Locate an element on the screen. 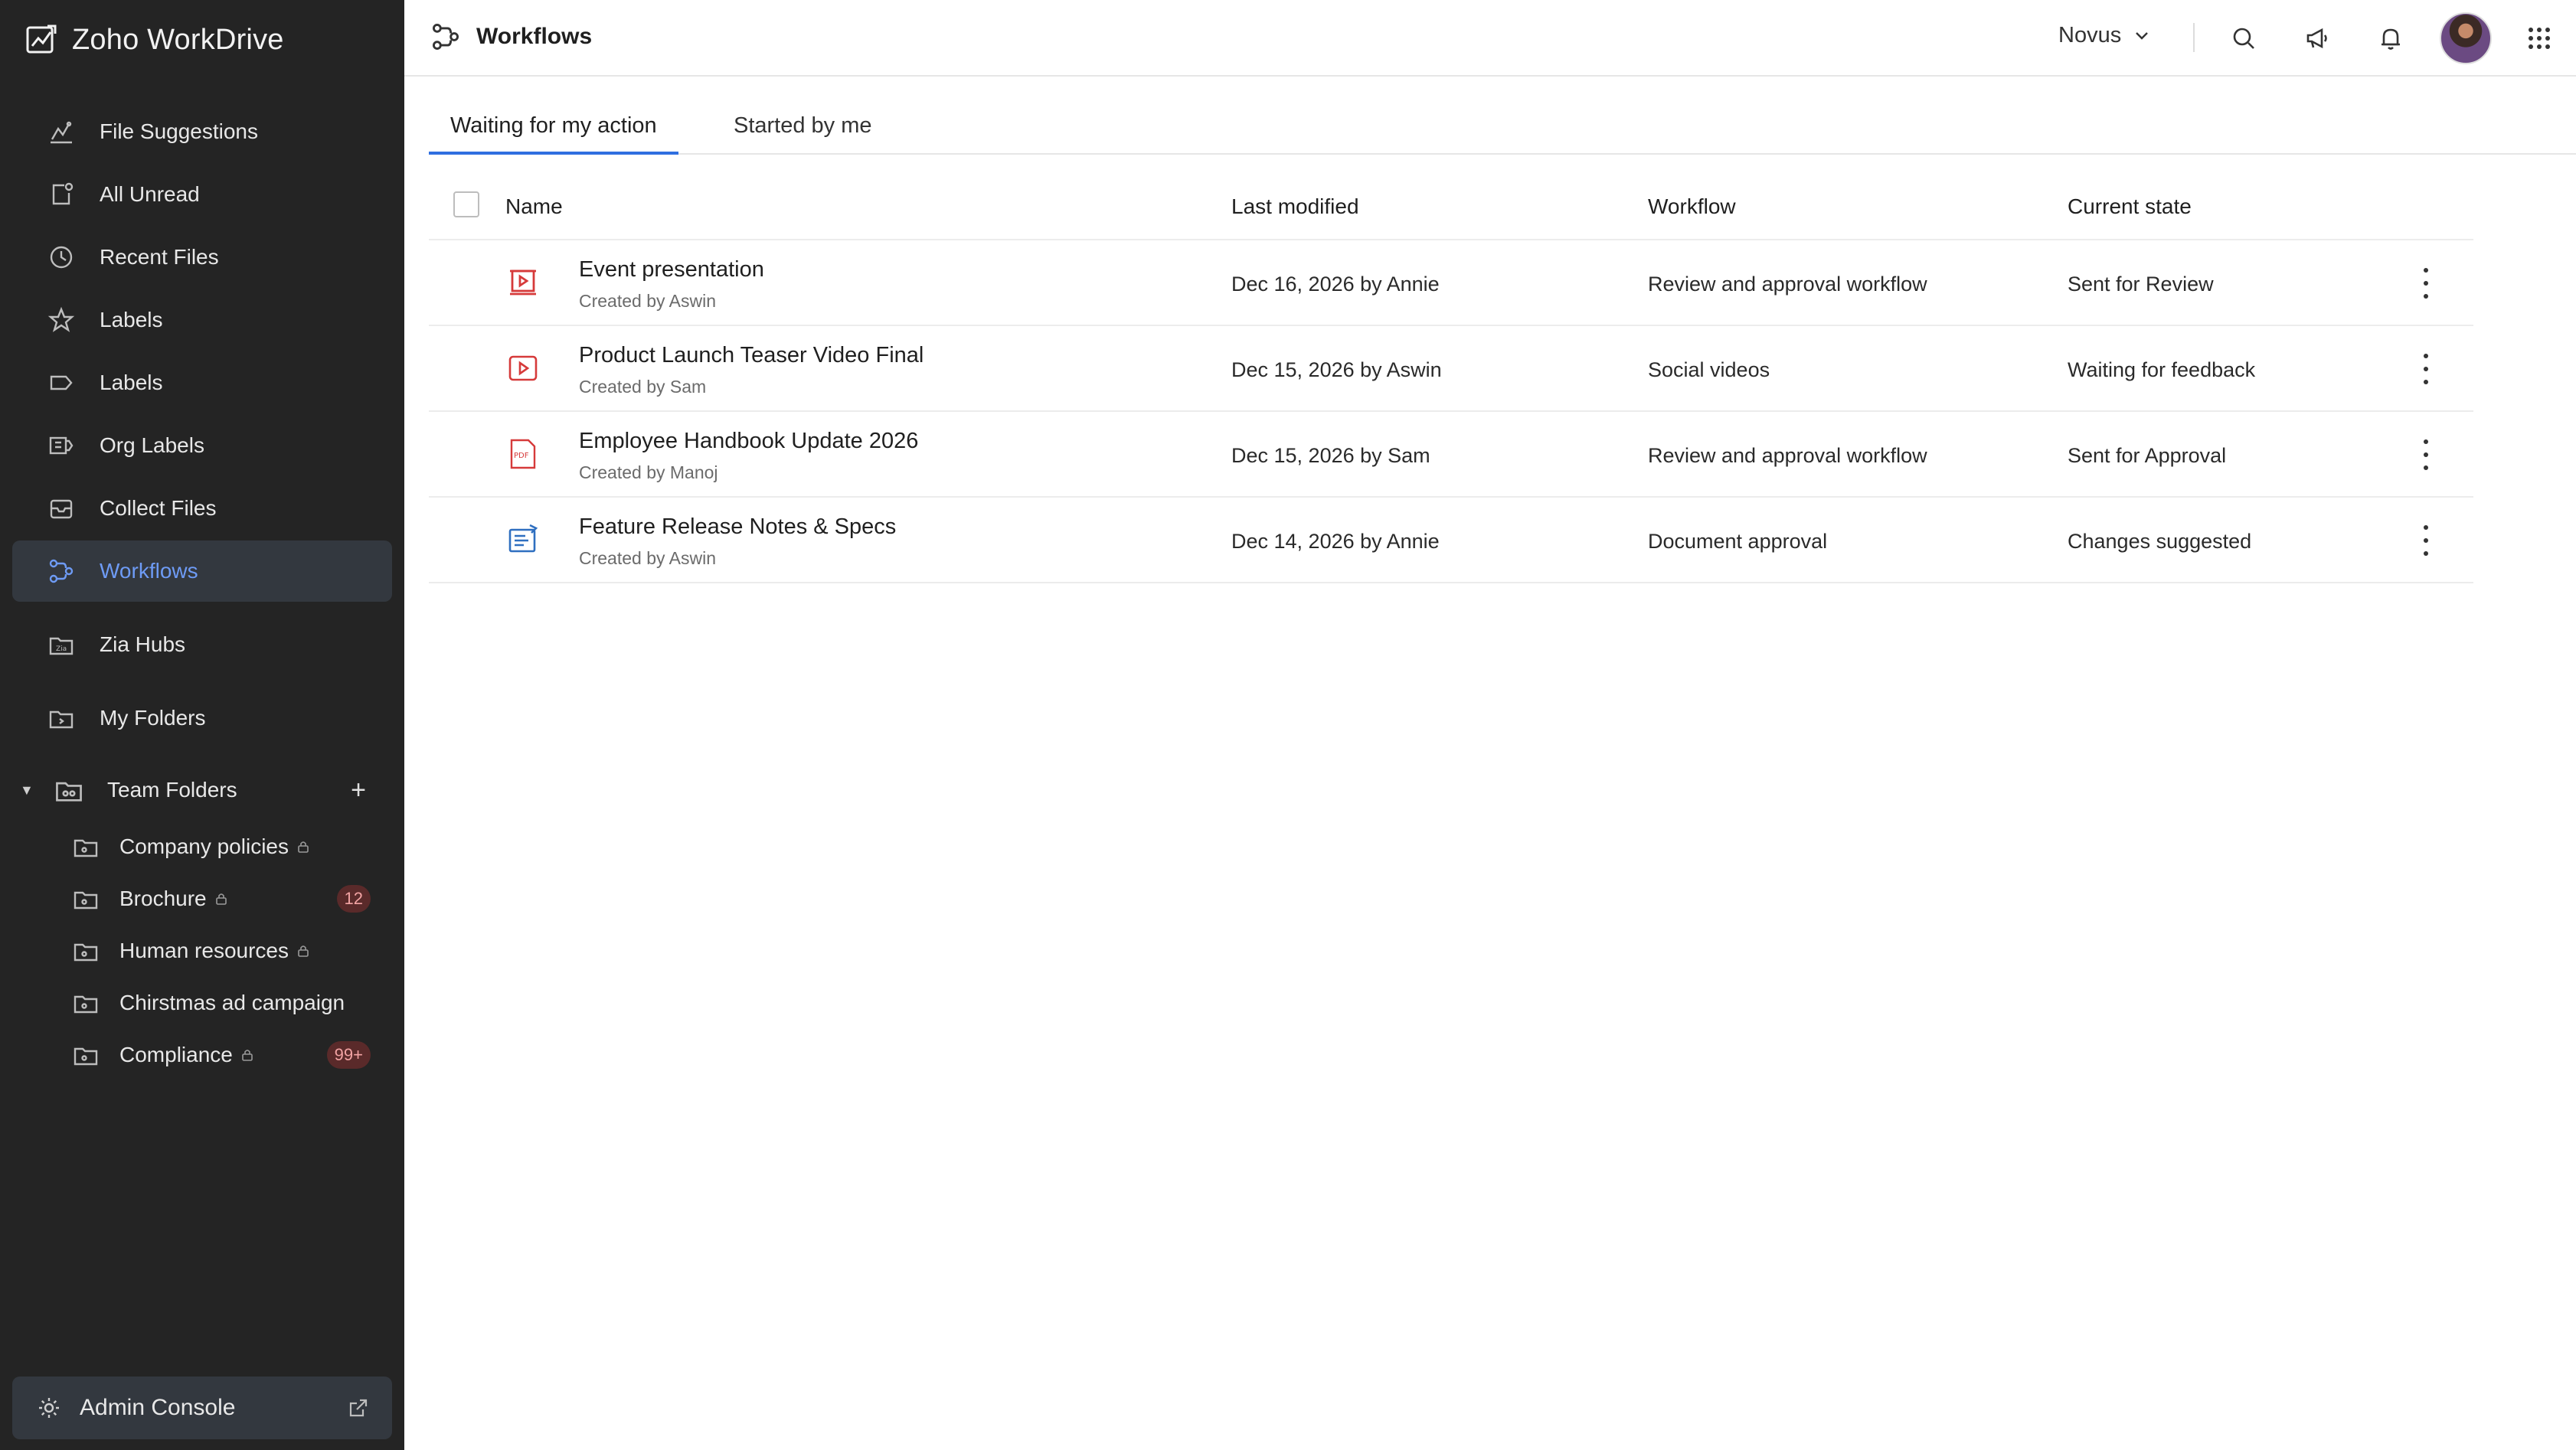 The height and width of the screenshot is (1450, 2576). megaphone-icon is located at coordinates (2316, 38).